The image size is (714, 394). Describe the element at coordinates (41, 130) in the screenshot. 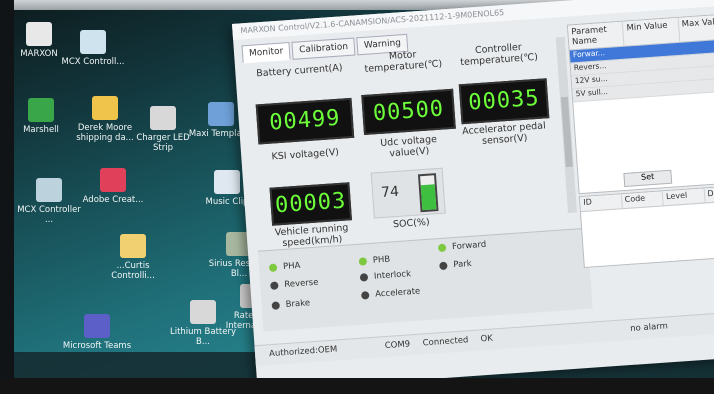

I see `desktop-icon-label: Marshell` at that location.